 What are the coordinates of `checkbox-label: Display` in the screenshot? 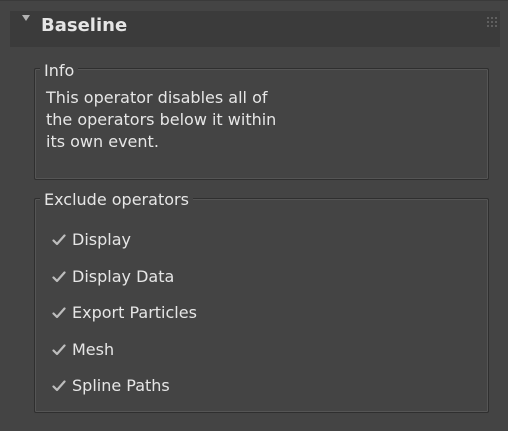 It's located at (101, 239).